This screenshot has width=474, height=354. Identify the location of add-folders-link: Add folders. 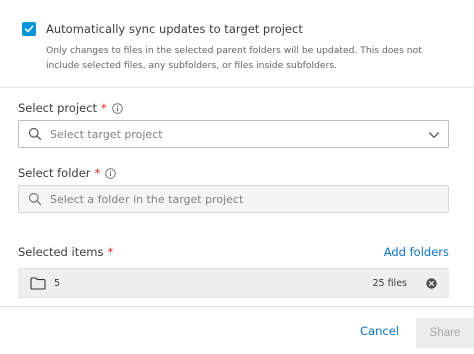
(416, 252).